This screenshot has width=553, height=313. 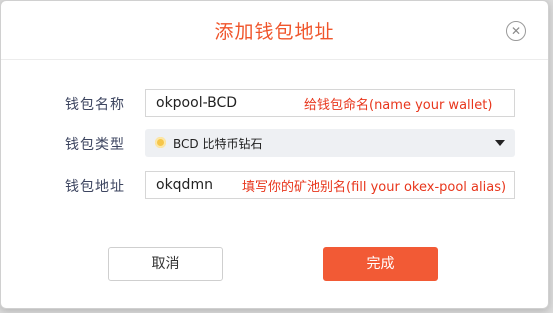 I want to click on wallet-type-value: BCD 比特币钻石, so click(x=218, y=144).